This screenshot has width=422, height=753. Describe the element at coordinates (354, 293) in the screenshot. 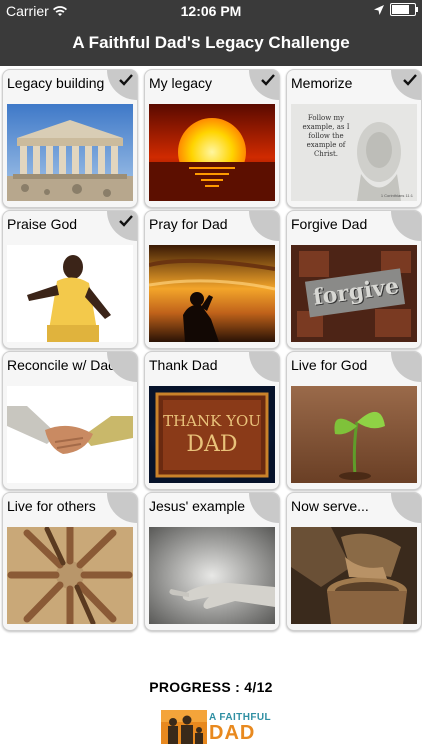

I see `forgive-type-image: forgive` at that location.